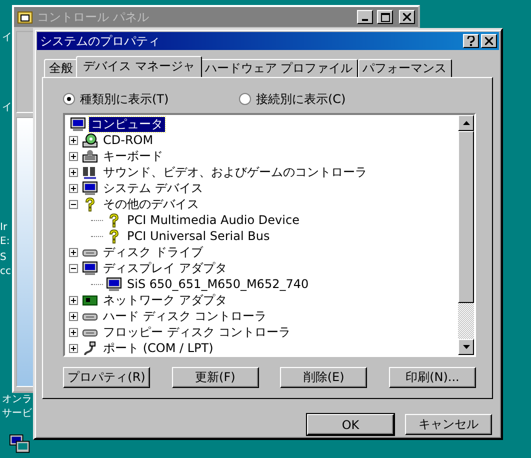  I want to click on desktop-label: サービ, so click(17, 413).